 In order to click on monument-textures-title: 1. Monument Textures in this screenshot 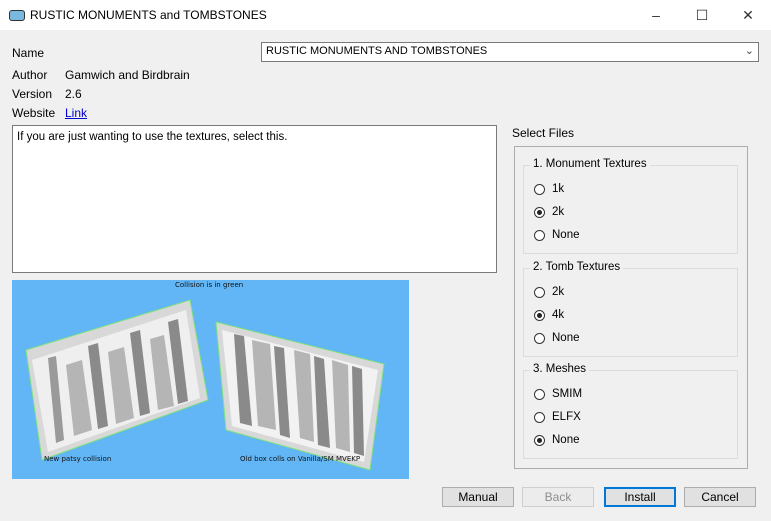, I will do `click(590, 164)`.